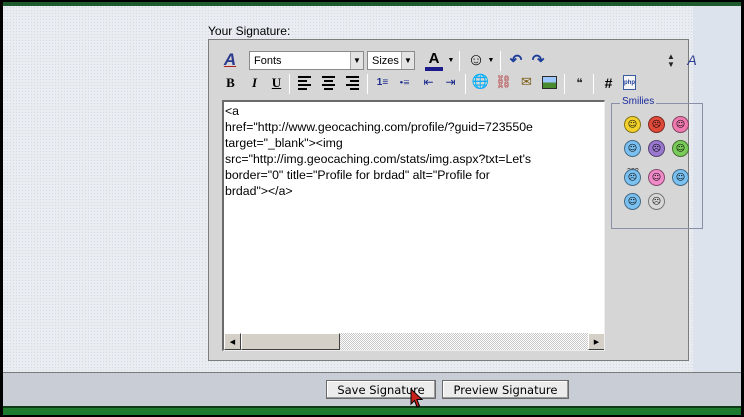  I want to click on emoticon-icon: ☺, so click(476, 60).